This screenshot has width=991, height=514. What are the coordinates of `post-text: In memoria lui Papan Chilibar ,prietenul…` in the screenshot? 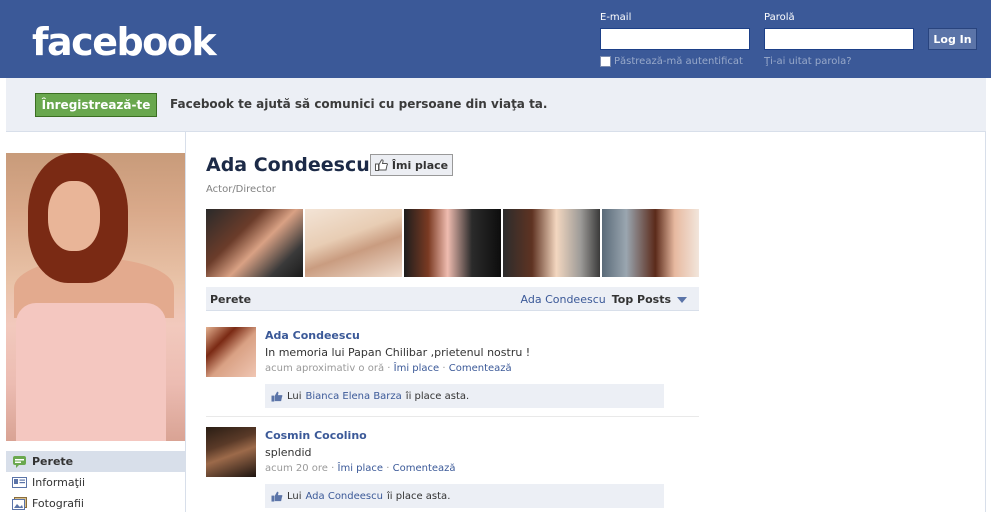 It's located at (398, 352).